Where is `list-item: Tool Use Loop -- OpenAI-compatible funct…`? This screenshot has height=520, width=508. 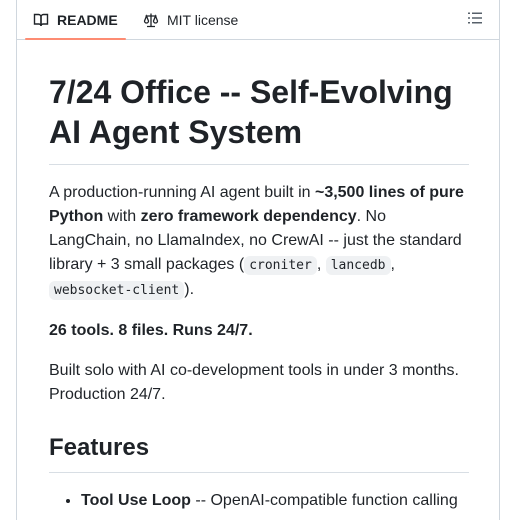 list-item: Tool Use Loop -- OpenAI-compatible funct… is located at coordinates (275, 501).